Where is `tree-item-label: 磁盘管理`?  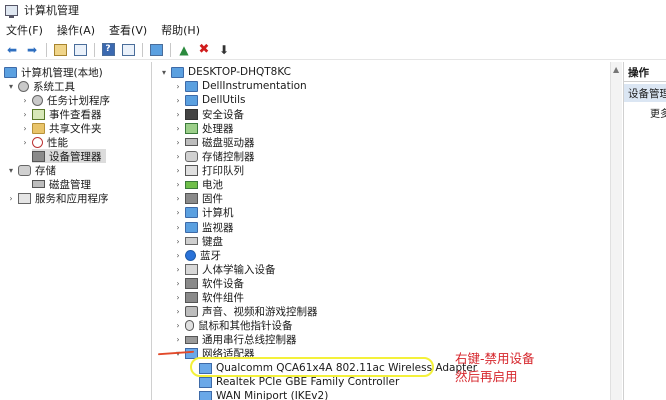
tree-item-label: 磁盘管理 is located at coordinates (70, 184).